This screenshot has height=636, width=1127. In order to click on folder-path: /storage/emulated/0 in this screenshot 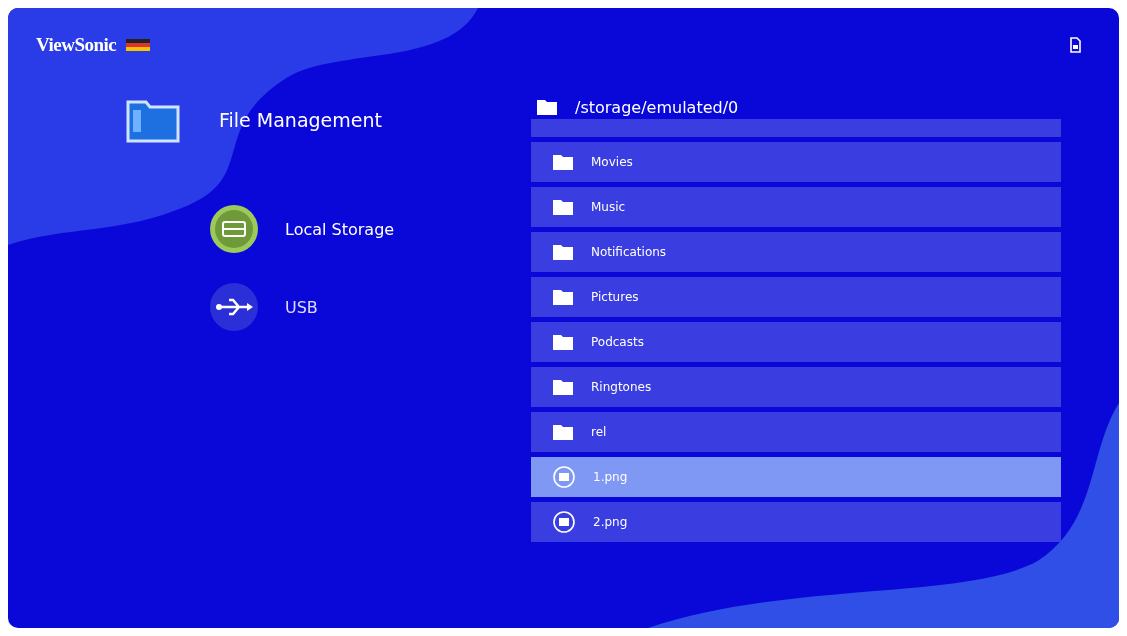, I will do `click(657, 107)`.